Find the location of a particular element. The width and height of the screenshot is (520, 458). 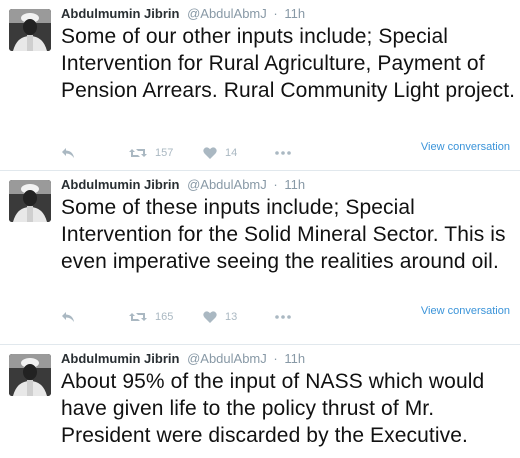

like-button: 14 is located at coordinates (220, 153).